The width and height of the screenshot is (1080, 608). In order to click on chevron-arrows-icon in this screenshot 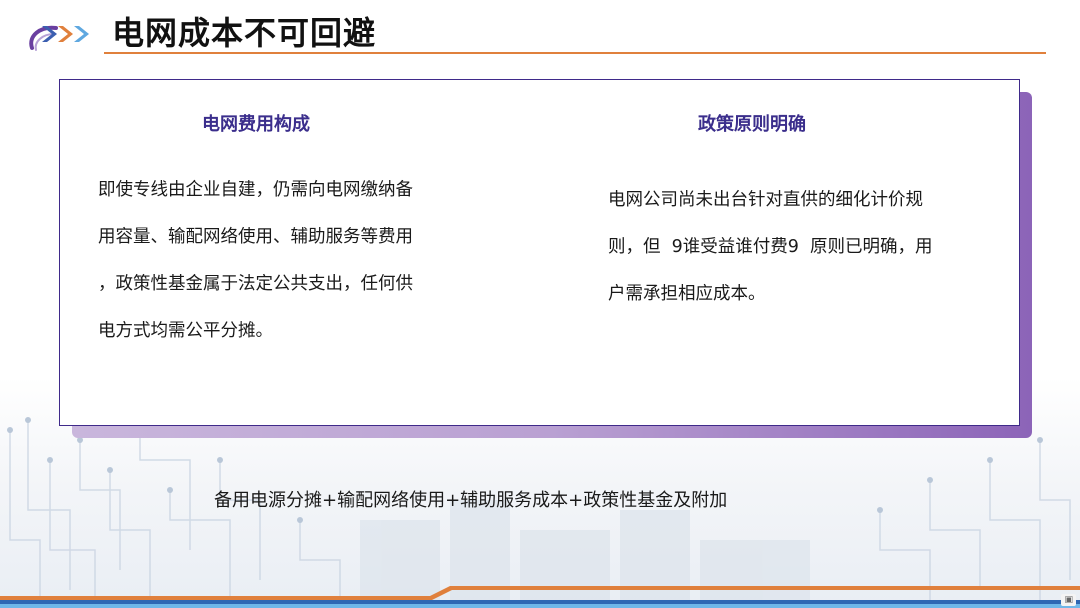, I will do `click(65, 34)`.